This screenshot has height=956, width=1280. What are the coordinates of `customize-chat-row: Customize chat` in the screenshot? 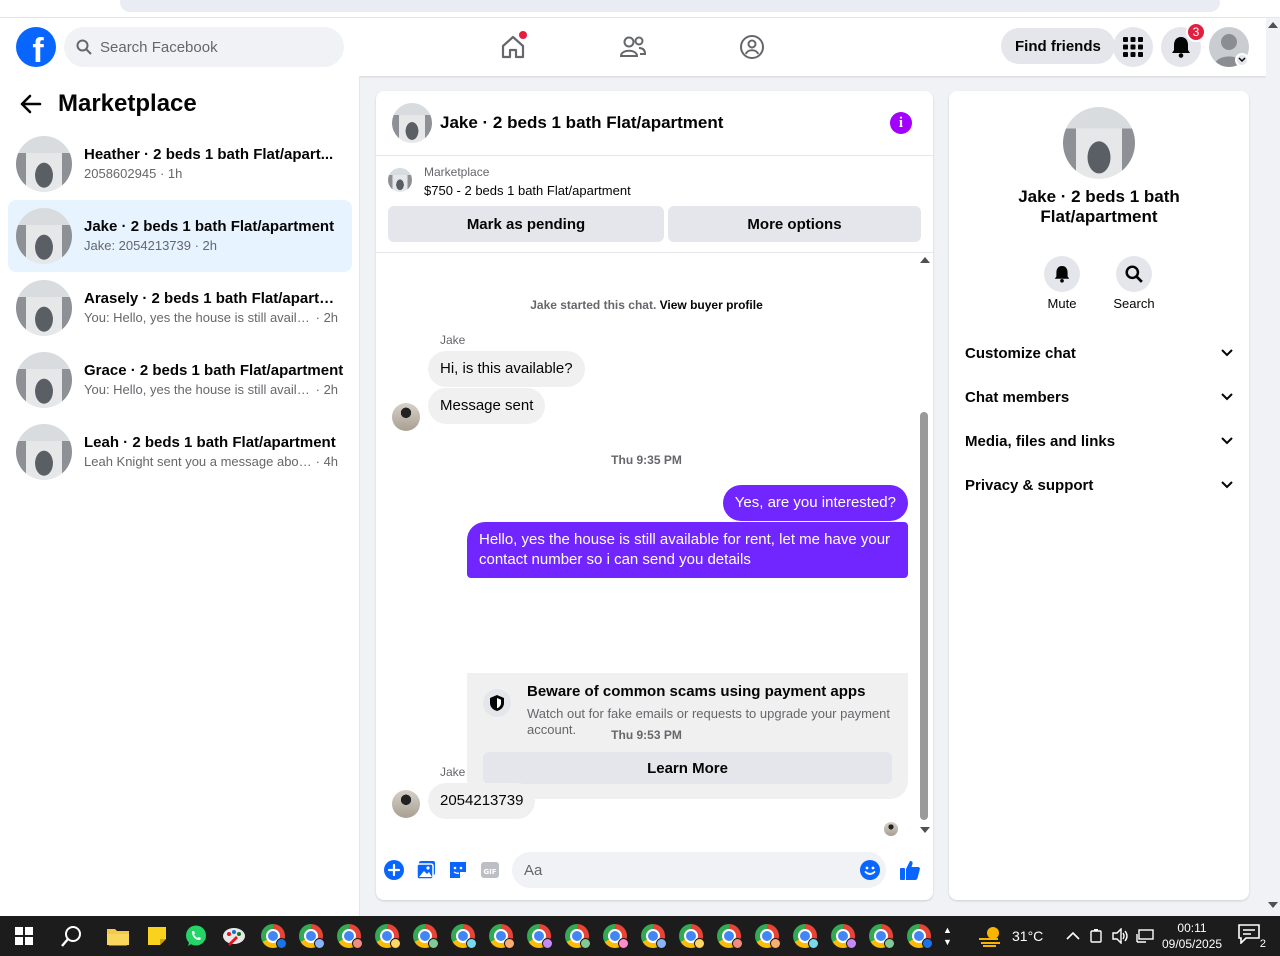 It's located at (1099, 353).